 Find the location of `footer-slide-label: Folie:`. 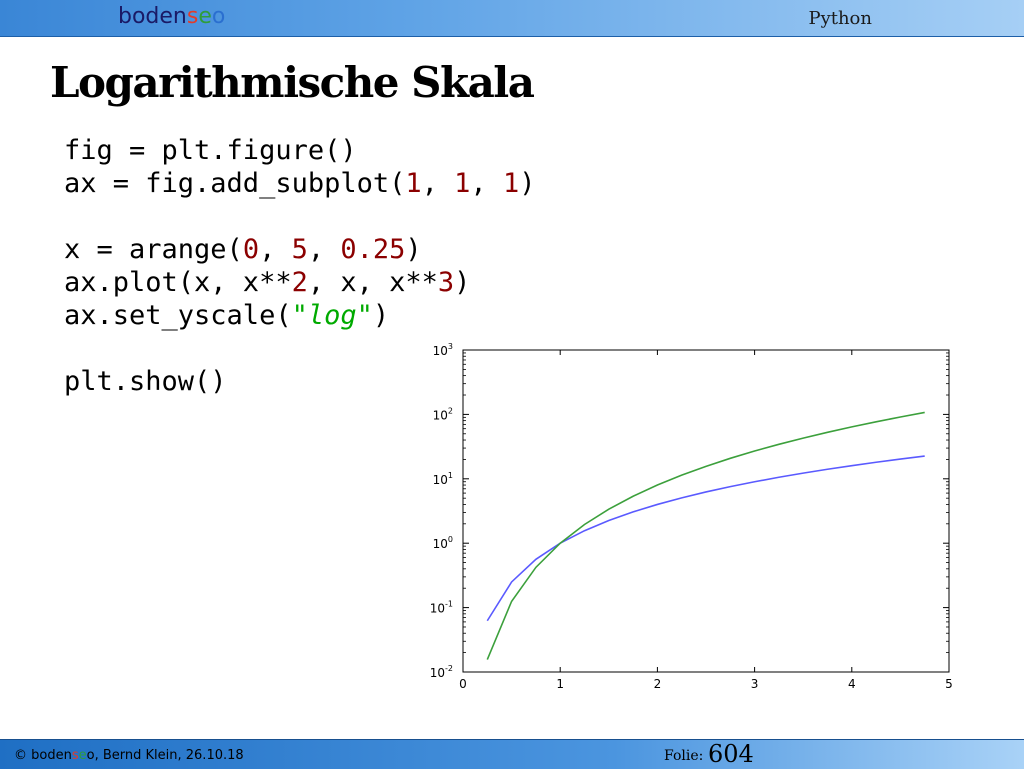

footer-slide-label: Folie: is located at coordinates (684, 756).